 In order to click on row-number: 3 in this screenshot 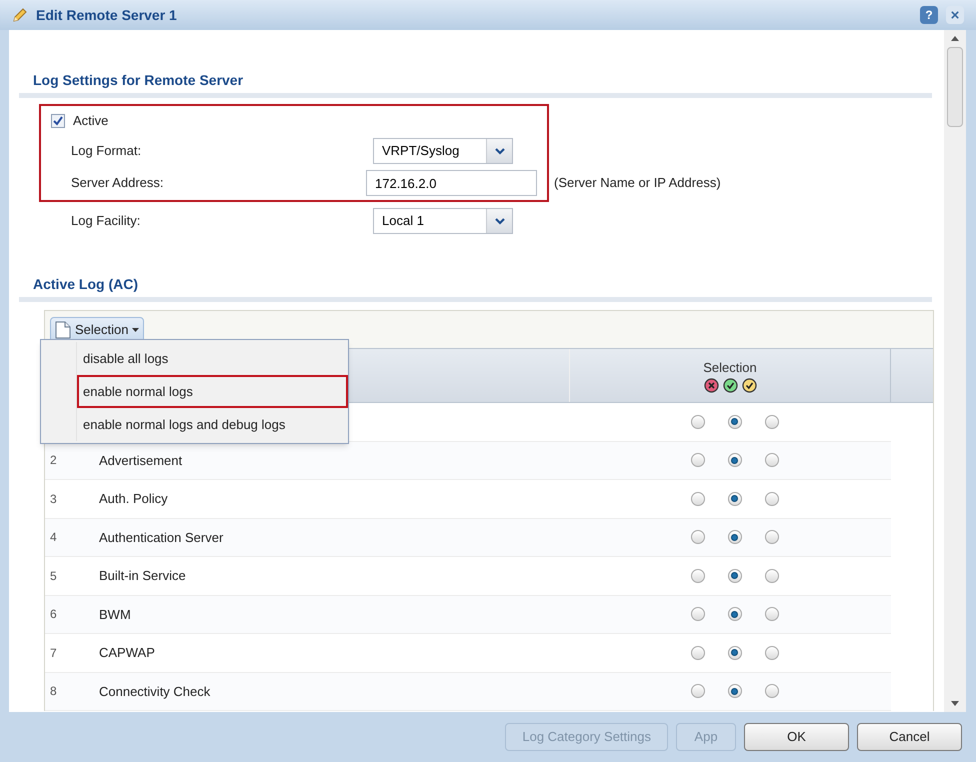, I will do `click(53, 499)`.